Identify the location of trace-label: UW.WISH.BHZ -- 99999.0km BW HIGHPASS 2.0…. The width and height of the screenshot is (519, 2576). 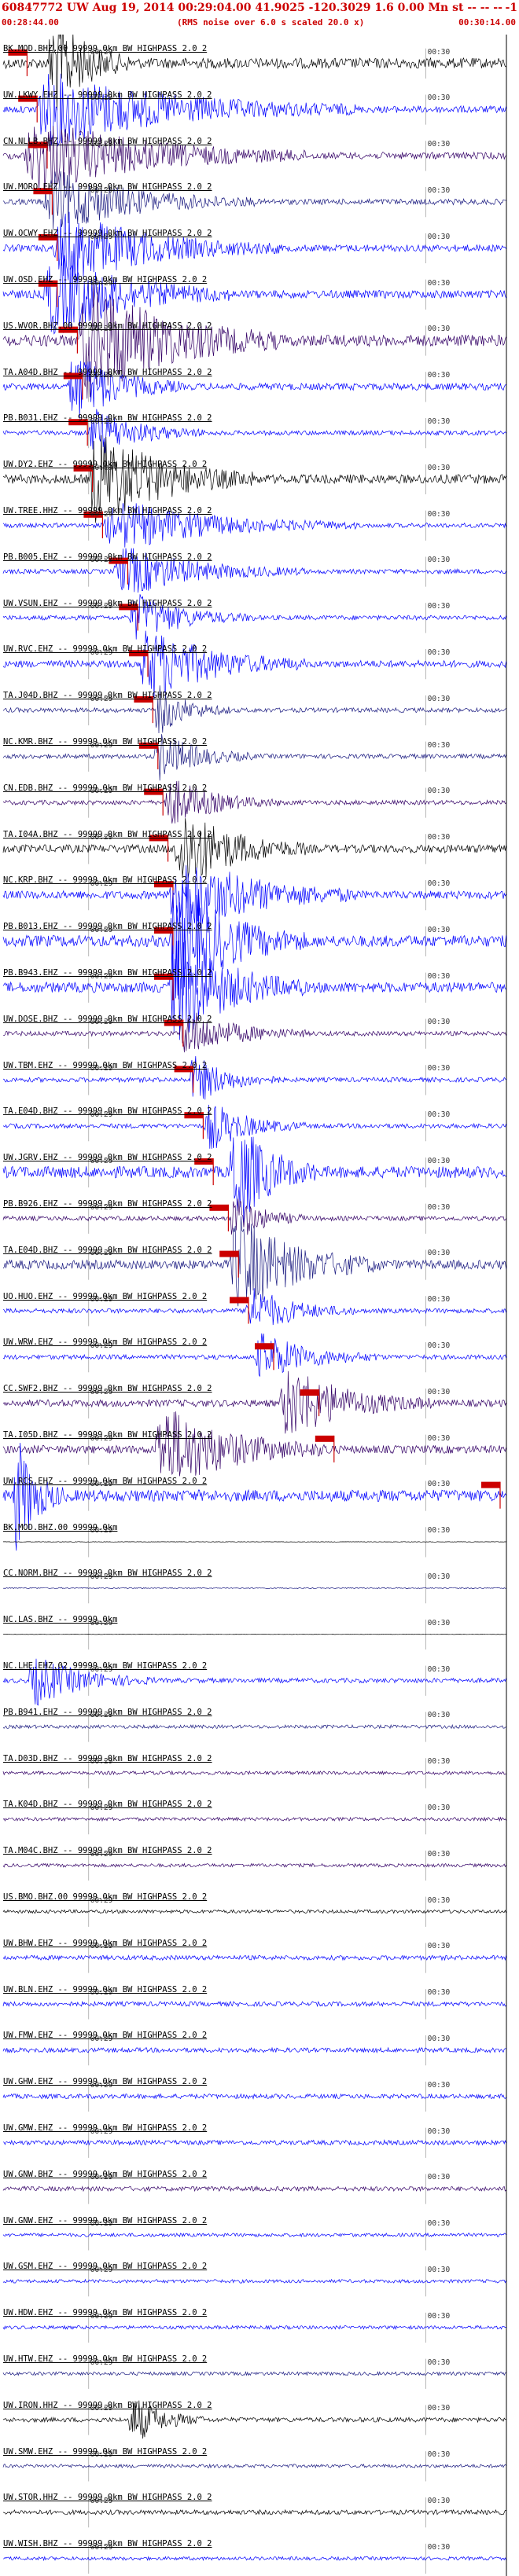
(108, 2544).